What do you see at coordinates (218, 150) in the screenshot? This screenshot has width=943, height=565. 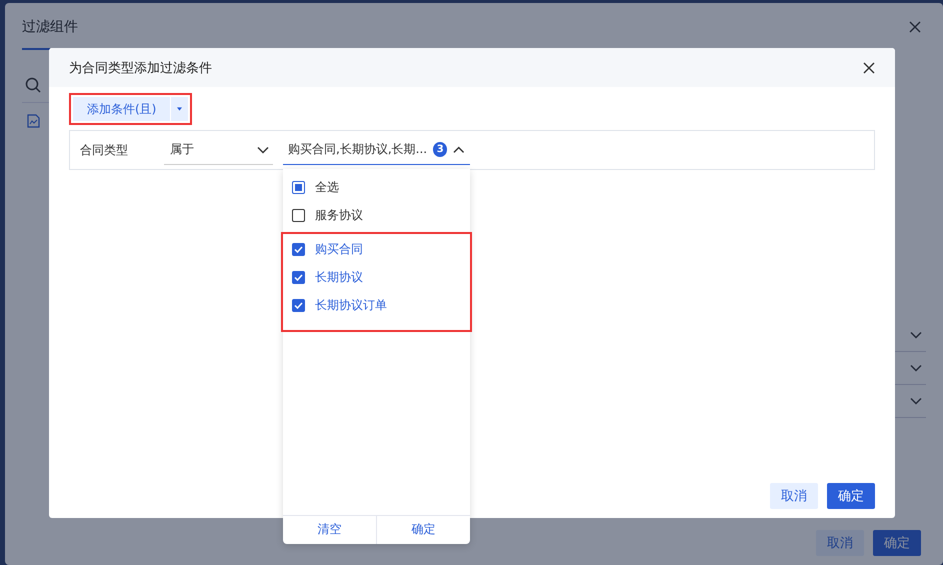 I see `operator-select: 属于` at bounding box center [218, 150].